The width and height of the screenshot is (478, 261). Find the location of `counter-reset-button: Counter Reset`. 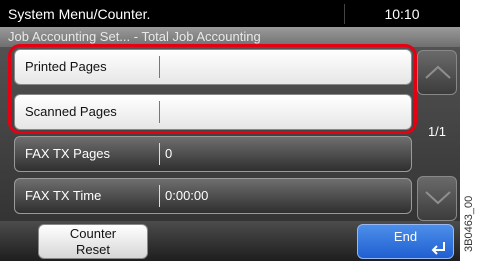

counter-reset-button: Counter Reset is located at coordinates (93, 241).